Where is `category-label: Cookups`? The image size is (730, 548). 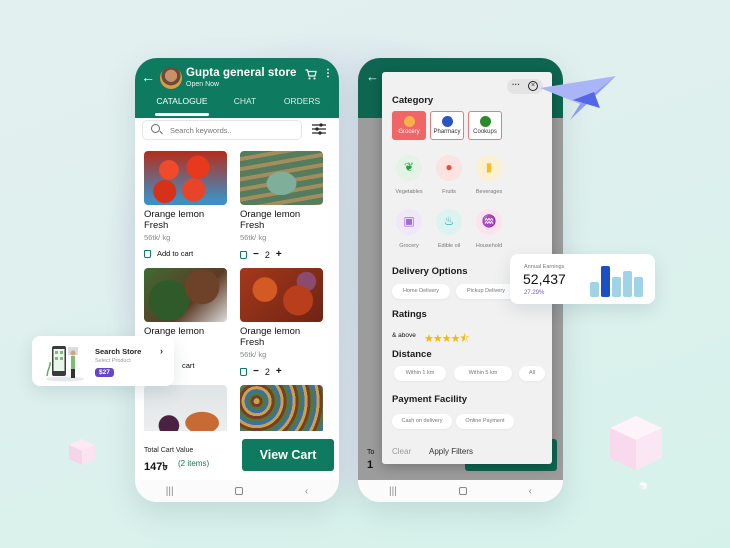
category-label: Cookups is located at coordinates (485, 132).